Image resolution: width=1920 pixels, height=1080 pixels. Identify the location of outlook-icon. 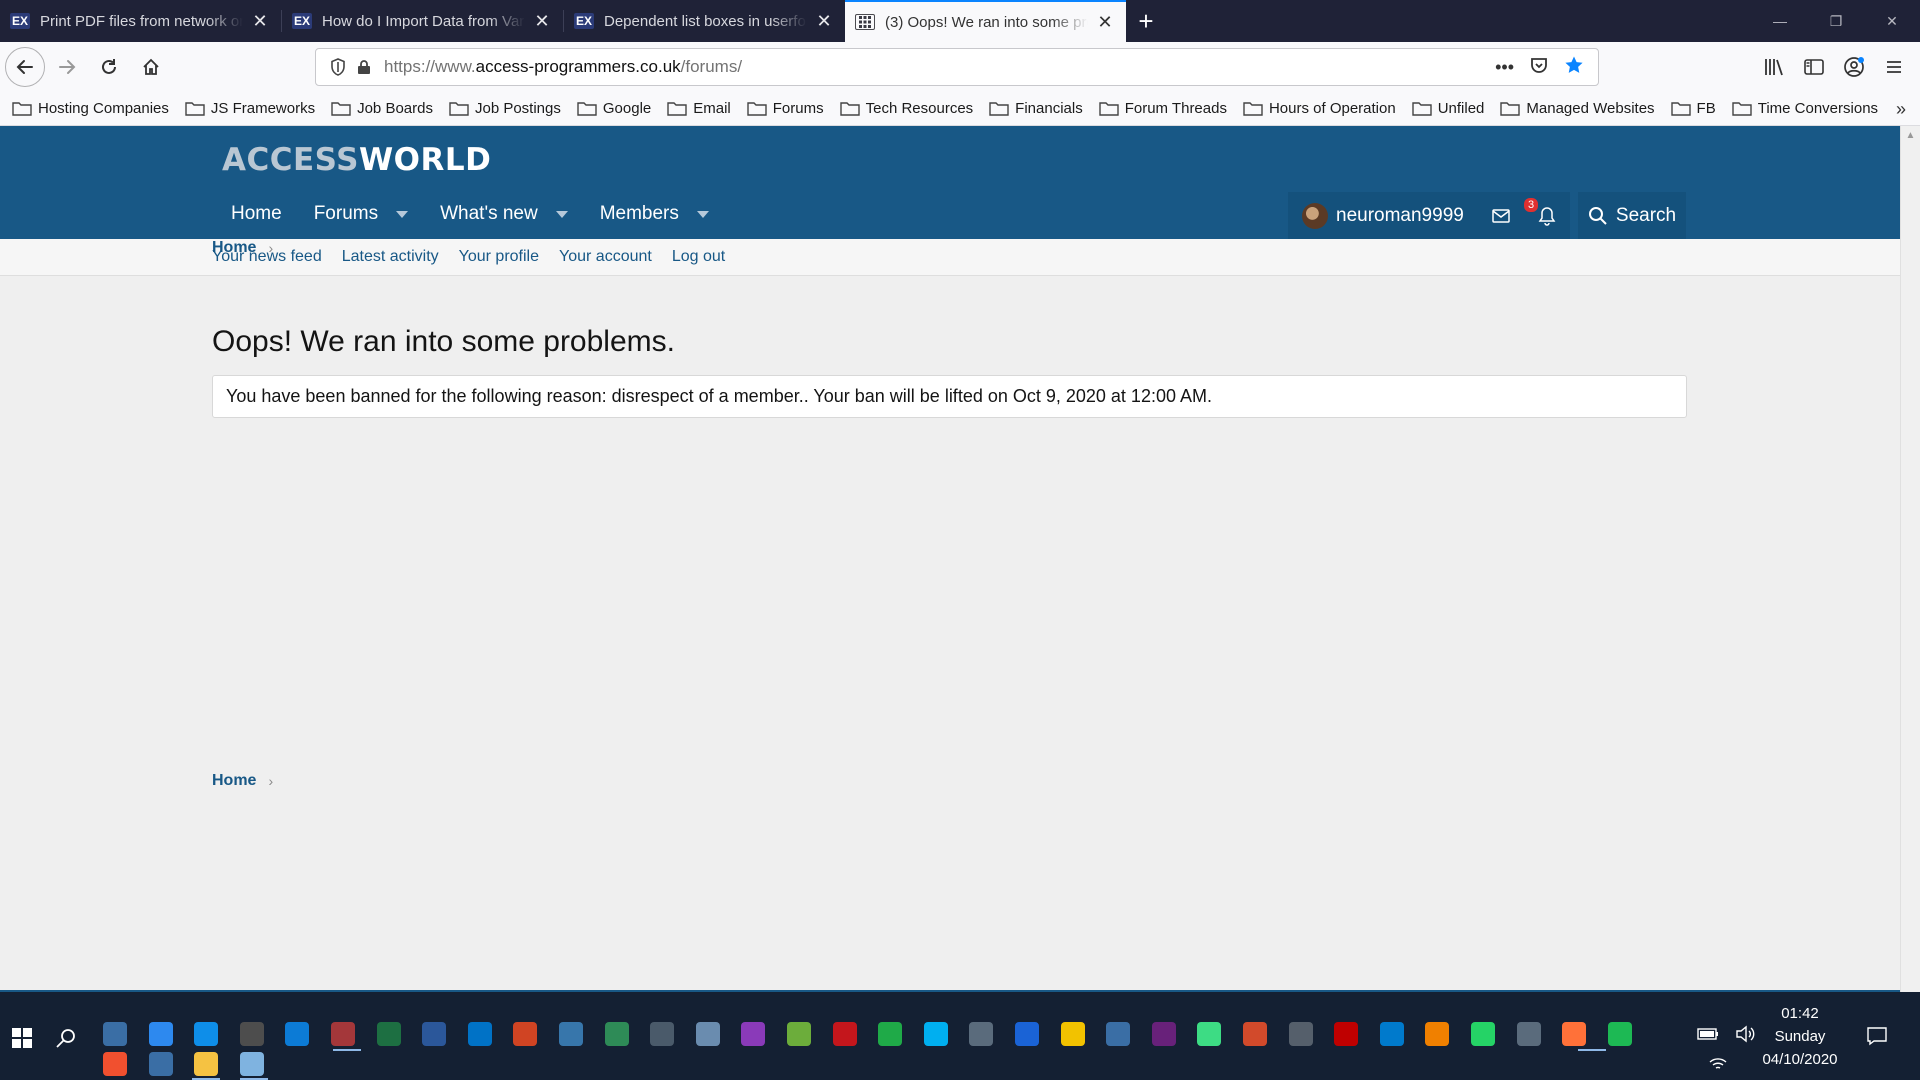
(479, 1034).